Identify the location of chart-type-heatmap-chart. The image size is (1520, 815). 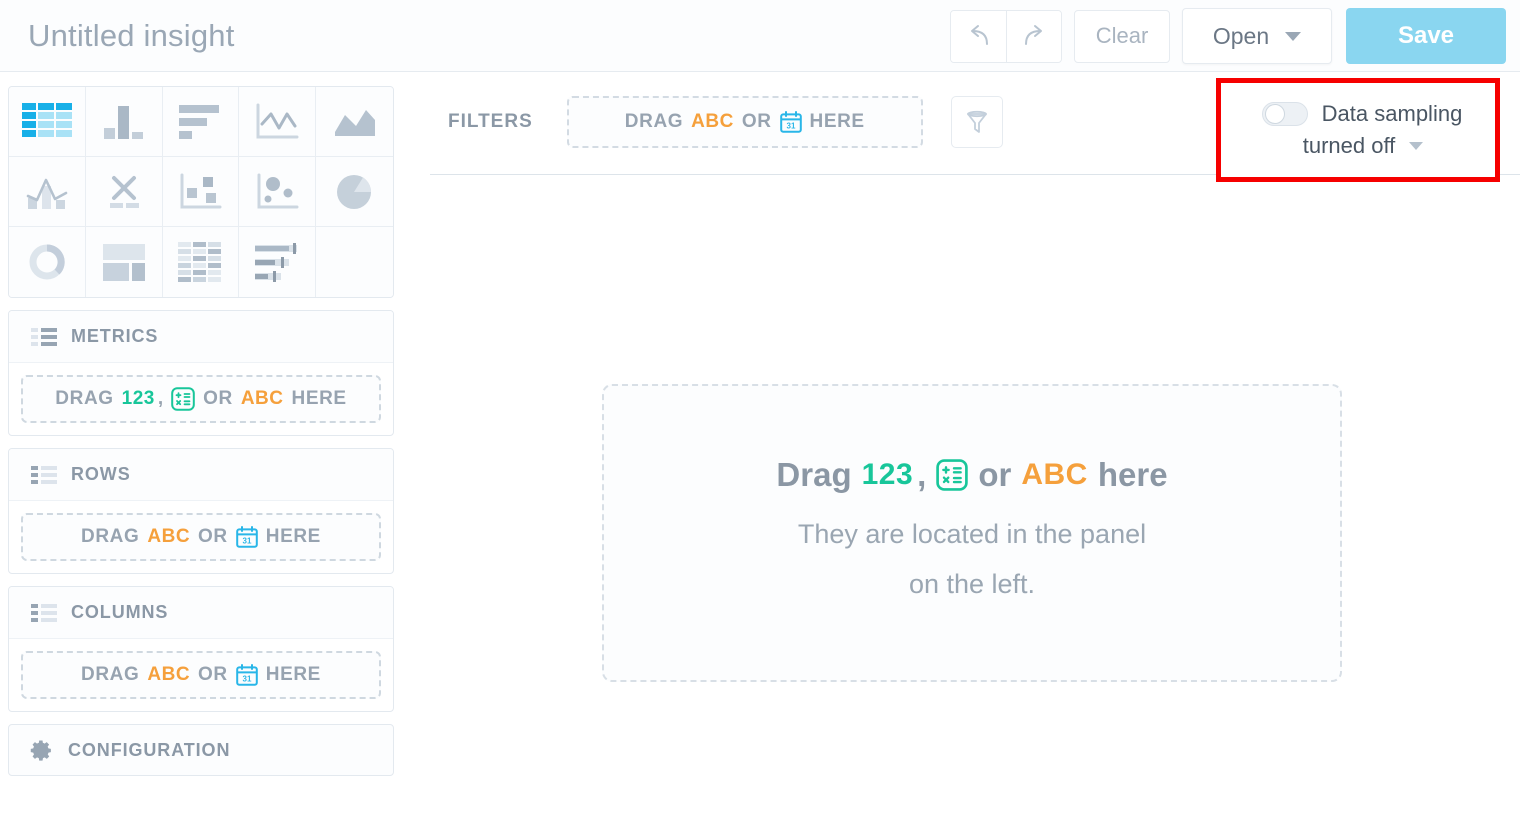
(201, 262).